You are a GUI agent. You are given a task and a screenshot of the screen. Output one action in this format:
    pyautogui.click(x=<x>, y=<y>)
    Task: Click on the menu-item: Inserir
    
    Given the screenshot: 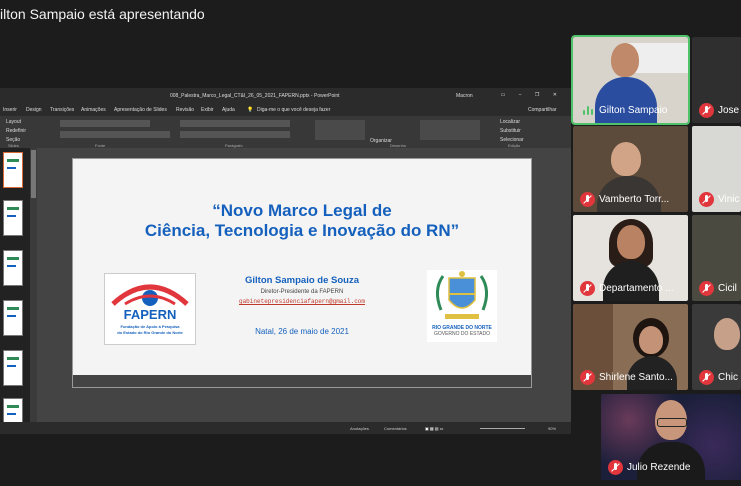 What is the action you would take?
    pyautogui.click(x=10, y=110)
    